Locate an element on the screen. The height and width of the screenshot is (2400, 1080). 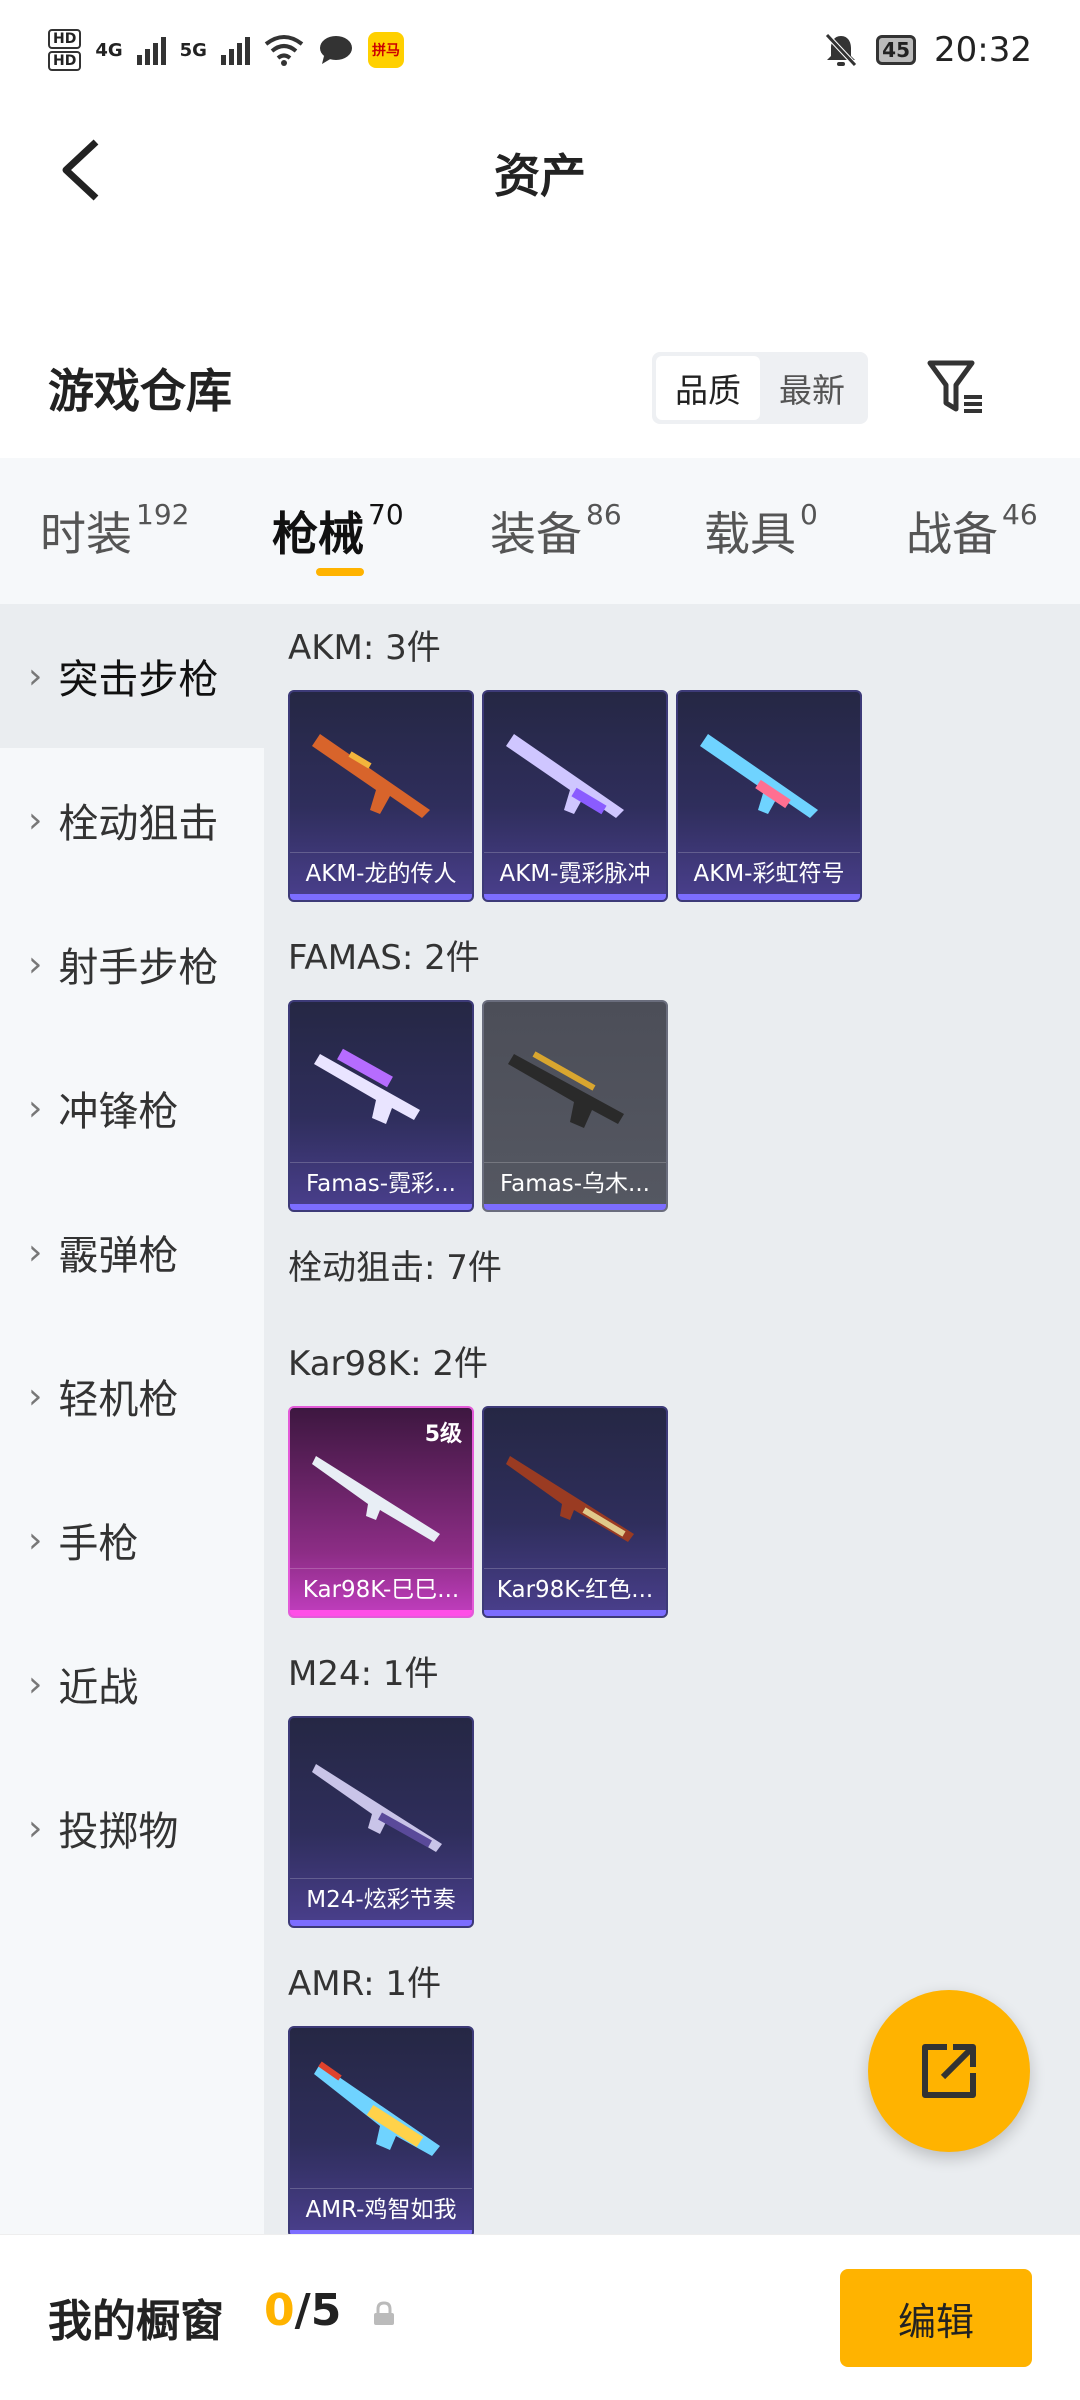
sidebar-item-bolt-sniper: › 栓动狙击 is located at coordinates (132, 820).